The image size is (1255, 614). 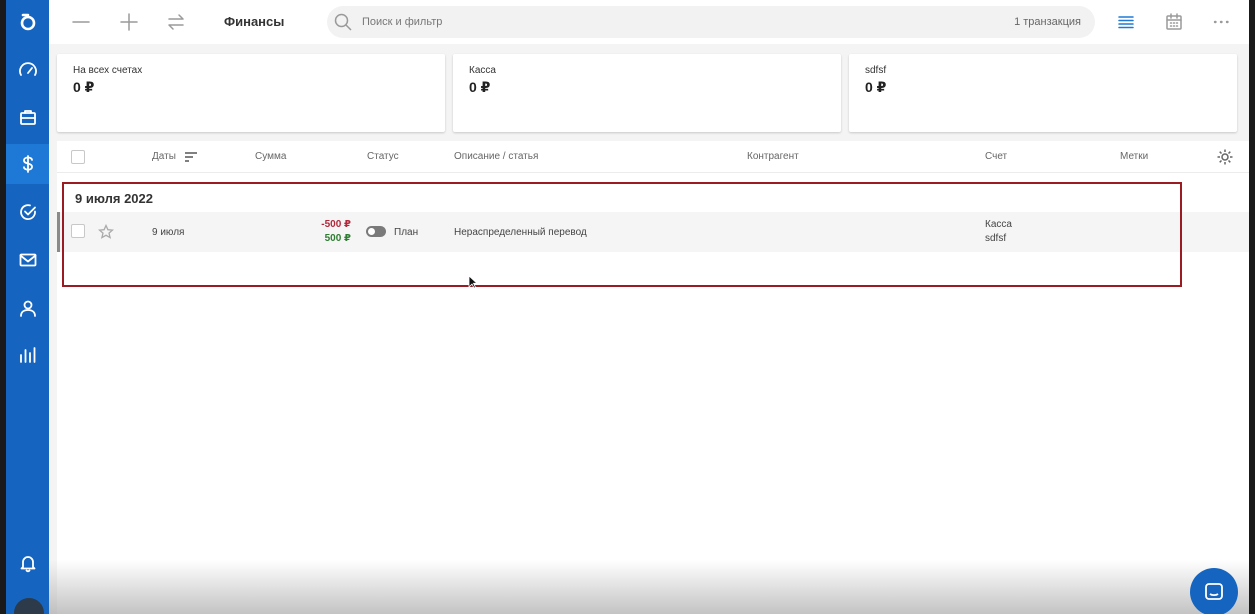 What do you see at coordinates (270, 156) in the screenshot?
I see `column-amount: Сумма` at bounding box center [270, 156].